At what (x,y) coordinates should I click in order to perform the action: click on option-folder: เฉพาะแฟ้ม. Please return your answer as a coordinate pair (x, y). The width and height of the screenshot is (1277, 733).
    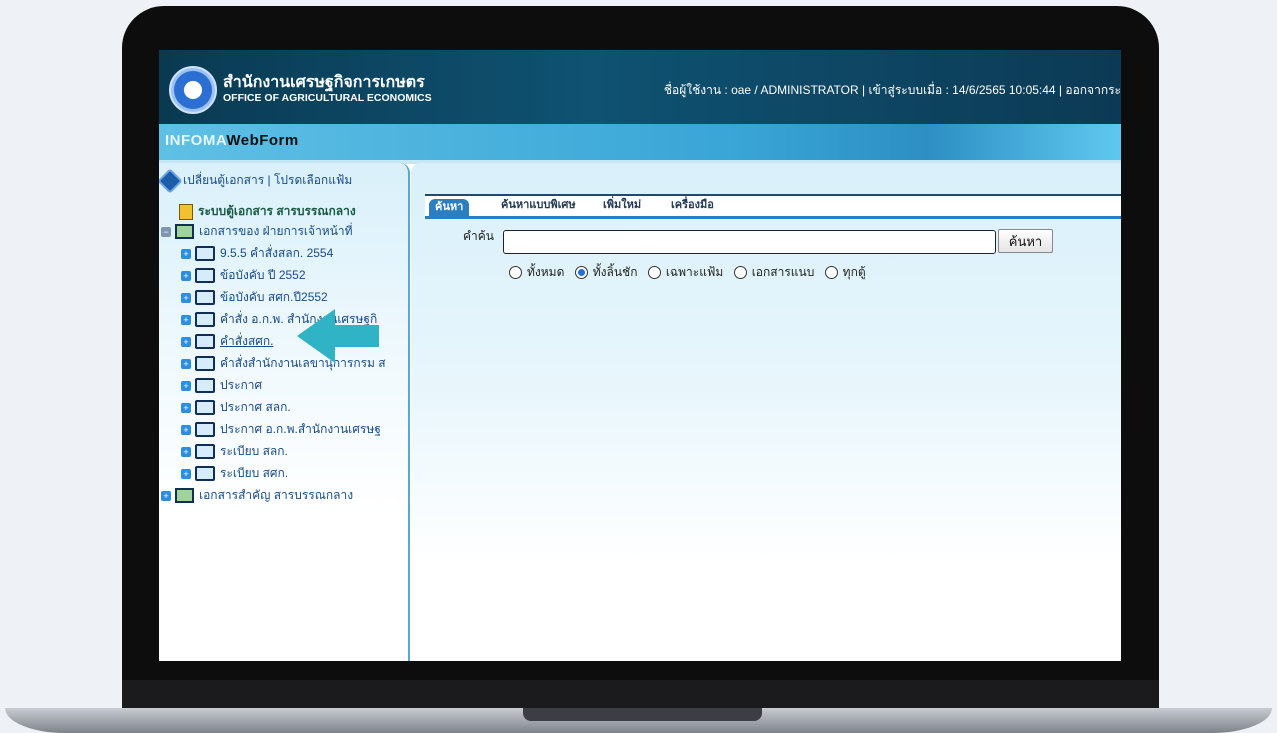
    Looking at the image, I should click on (685, 272).